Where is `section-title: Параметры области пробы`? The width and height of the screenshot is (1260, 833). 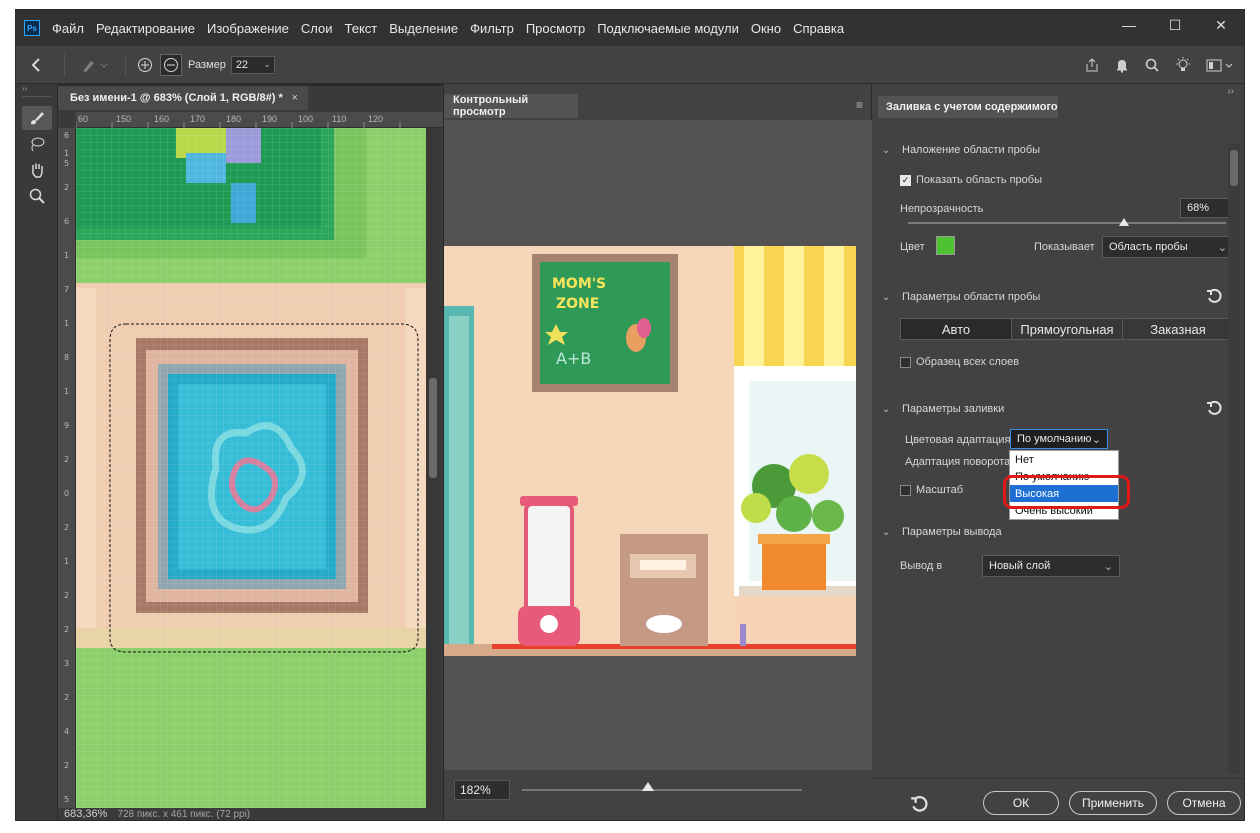 section-title: Параметры области пробы is located at coordinates (971, 297).